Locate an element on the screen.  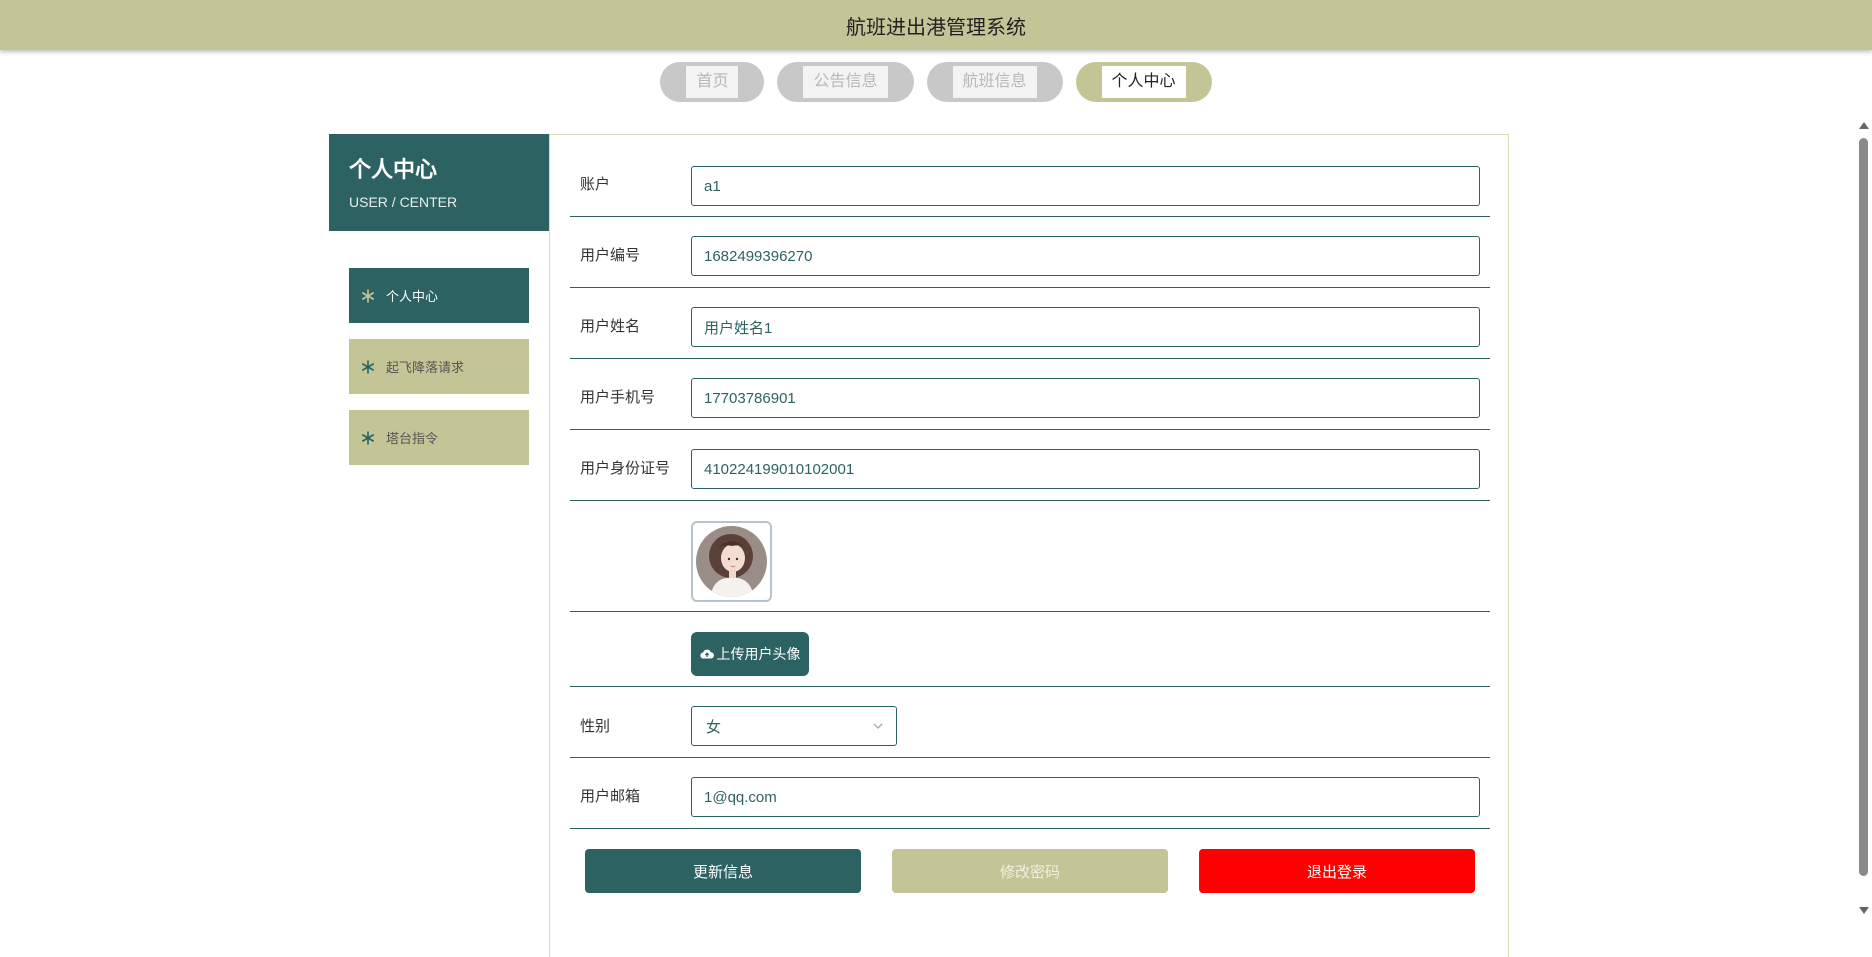
tab-label: 公告信息 is located at coordinates (845, 82).